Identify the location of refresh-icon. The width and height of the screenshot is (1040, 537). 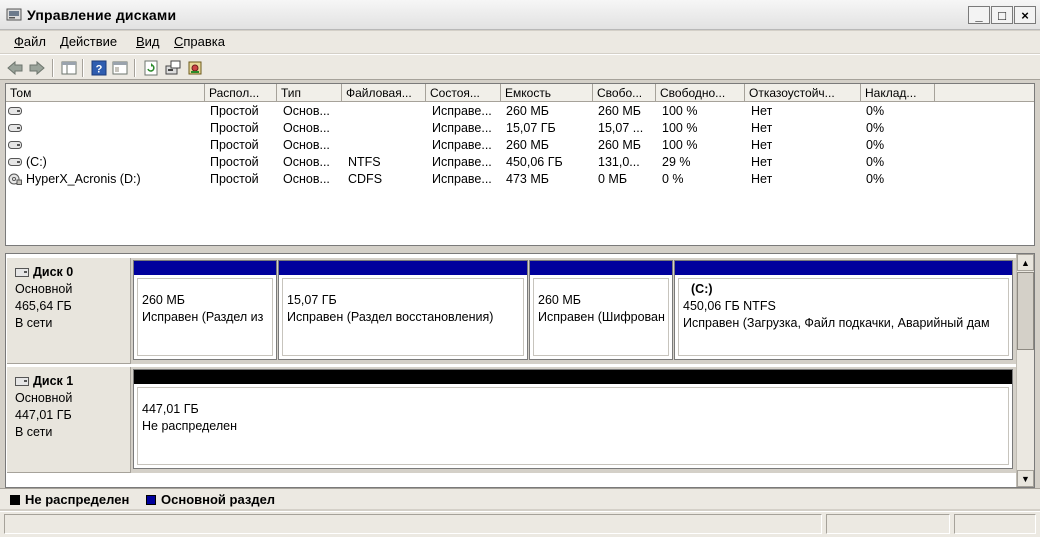
(151, 68).